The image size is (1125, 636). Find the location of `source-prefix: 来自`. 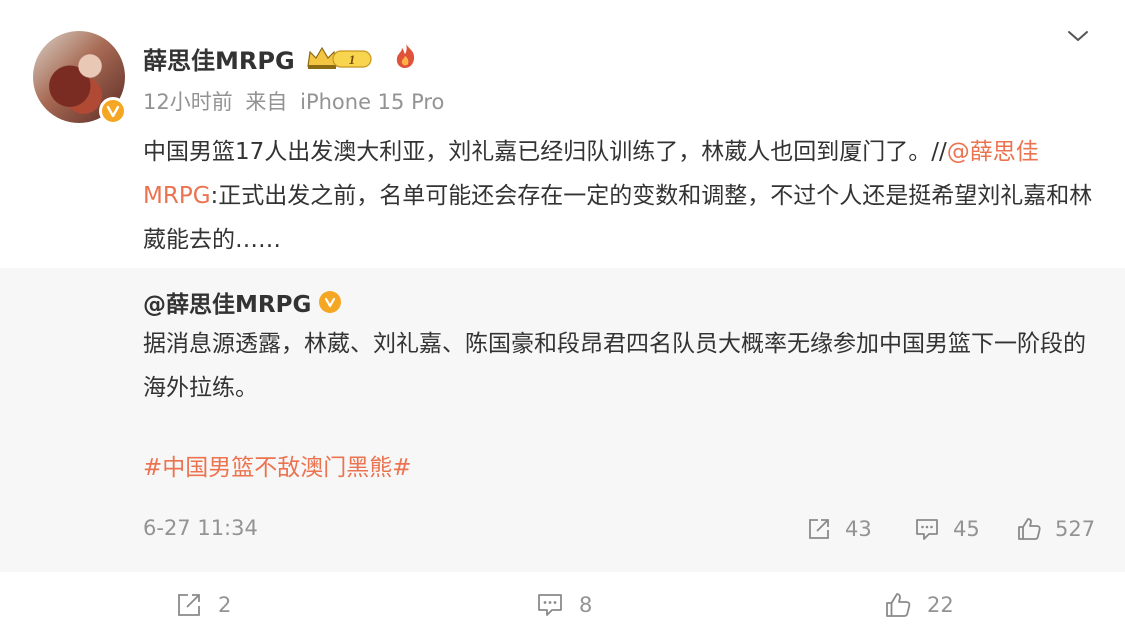

source-prefix: 来自 is located at coordinates (266, 102).